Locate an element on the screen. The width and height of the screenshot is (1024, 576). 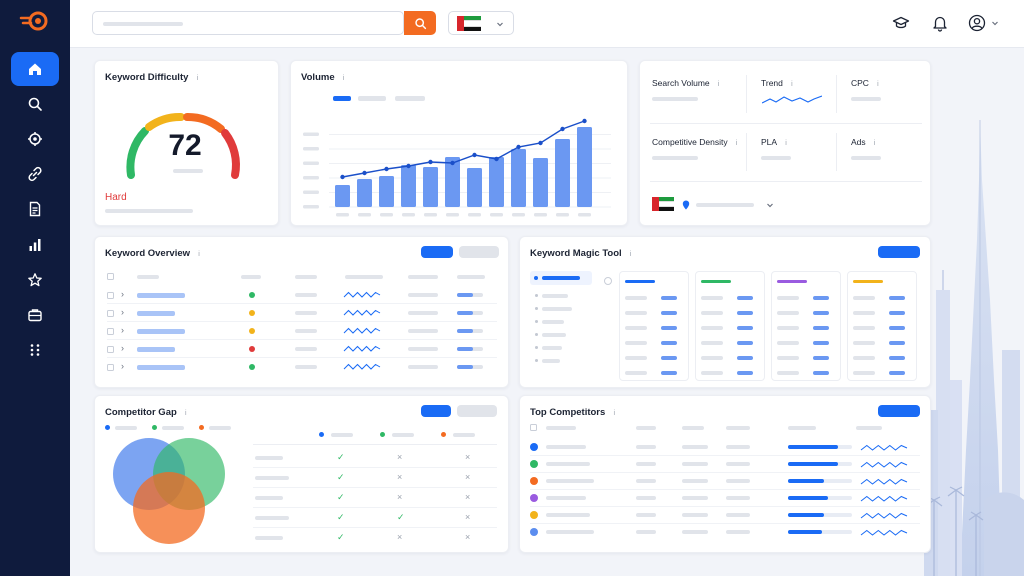
user-icon is located at coordinates (977, 23).